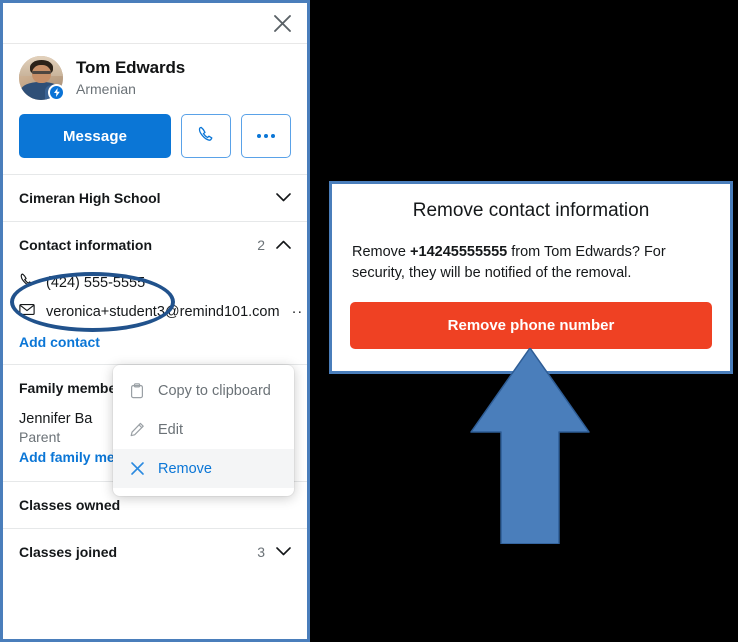 The height and width of the screenshot is (642, 738). What do you see at coordinates (163, 311) in the screenshot?
I see `contact-email-value: veronica+student3@remind101.com` at bounding box center [163, 311].